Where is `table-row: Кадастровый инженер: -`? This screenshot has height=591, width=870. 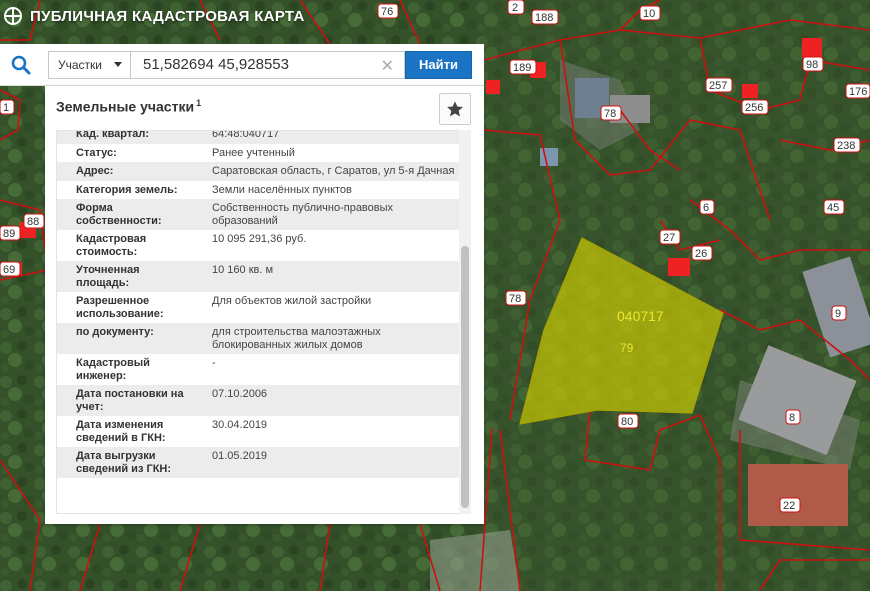 table-row: Кадастровый инженер: - is located at coordinates (262, 369).